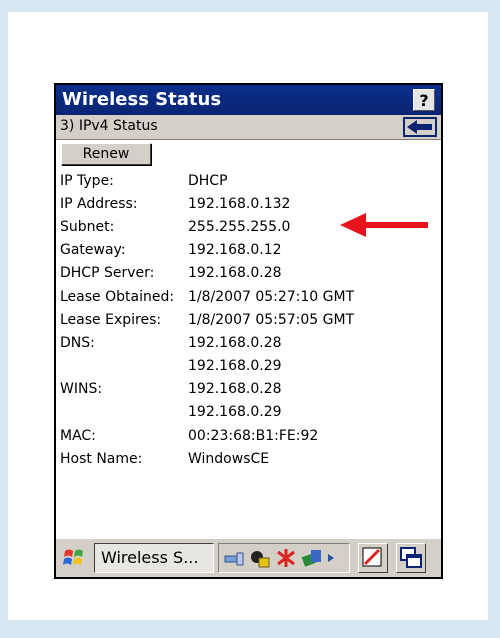 The width and height of the screenshot is (500, 638). I want to click on edit-button, so click(373, 558).